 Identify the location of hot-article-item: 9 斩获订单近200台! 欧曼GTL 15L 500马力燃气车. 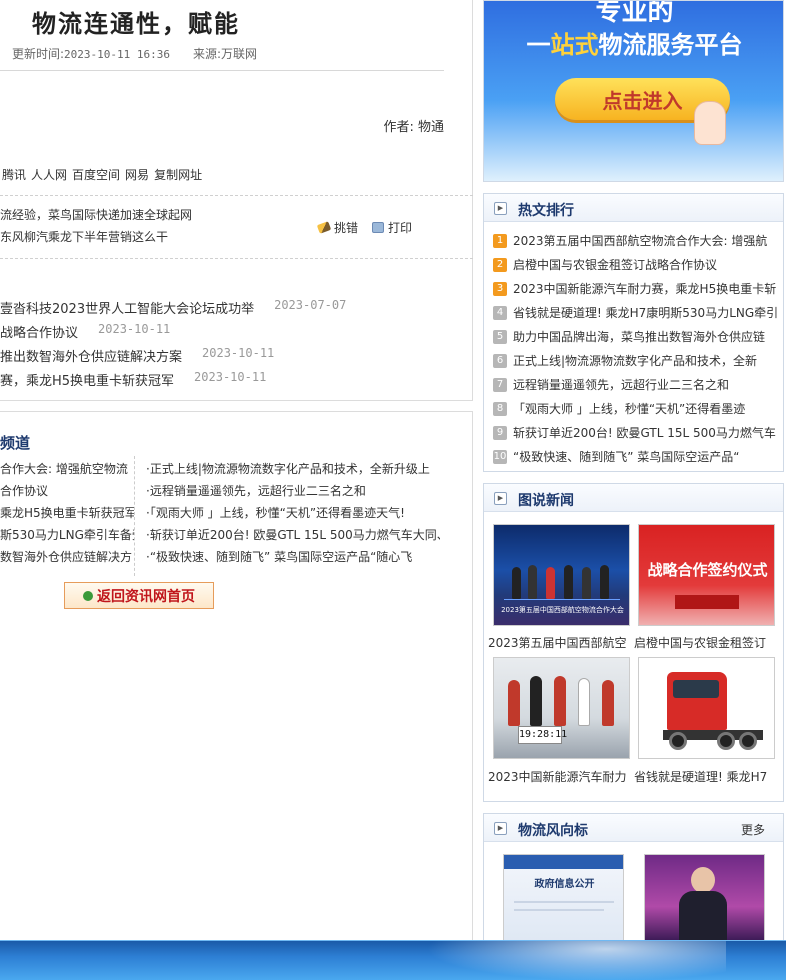
(635, 432).